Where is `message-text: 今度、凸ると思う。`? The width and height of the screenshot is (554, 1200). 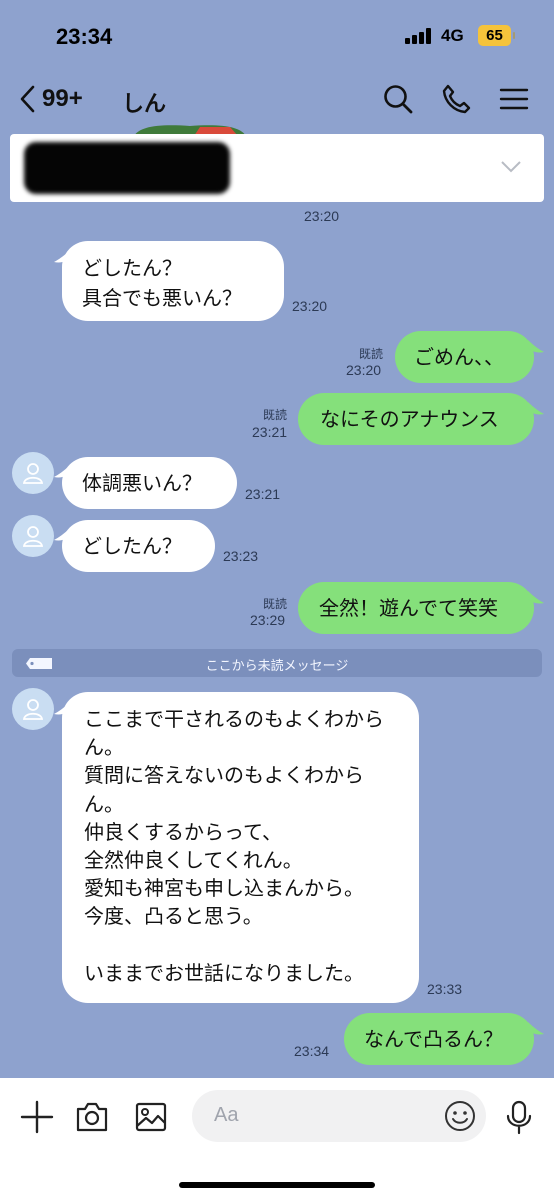
message-text: 今度、凸ると思う。 is located at coordinates (173, 916).